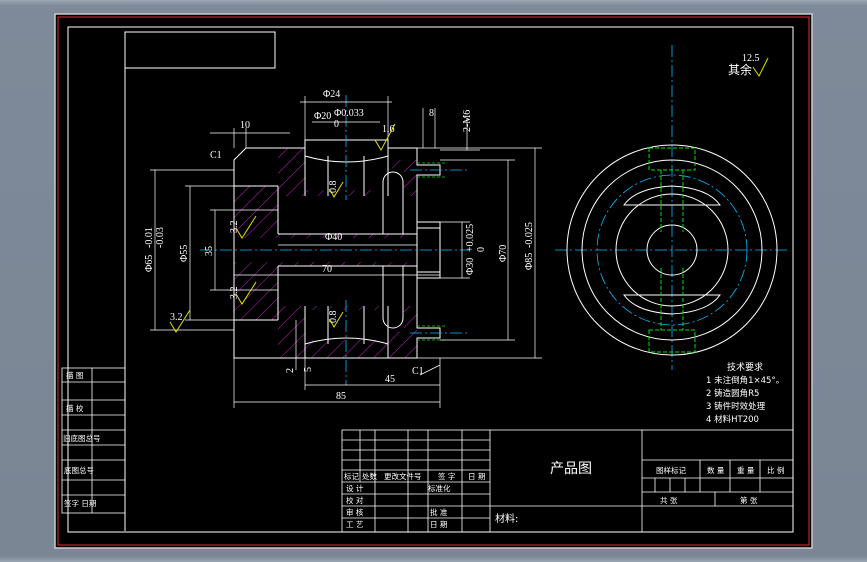  I want to click on roughness-value: 12.5, so click(751, 58).